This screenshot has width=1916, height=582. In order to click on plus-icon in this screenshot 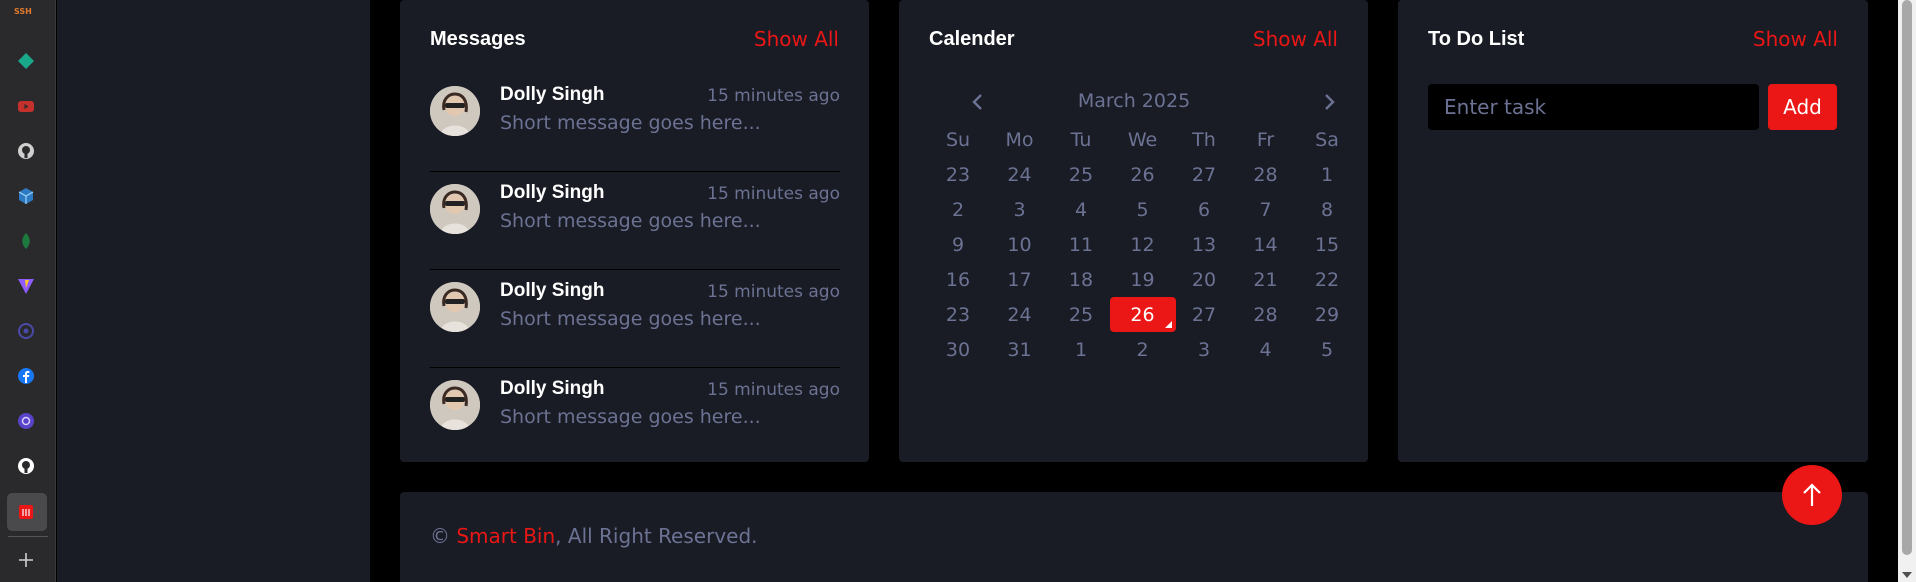, I will do `click(26, 560)`.